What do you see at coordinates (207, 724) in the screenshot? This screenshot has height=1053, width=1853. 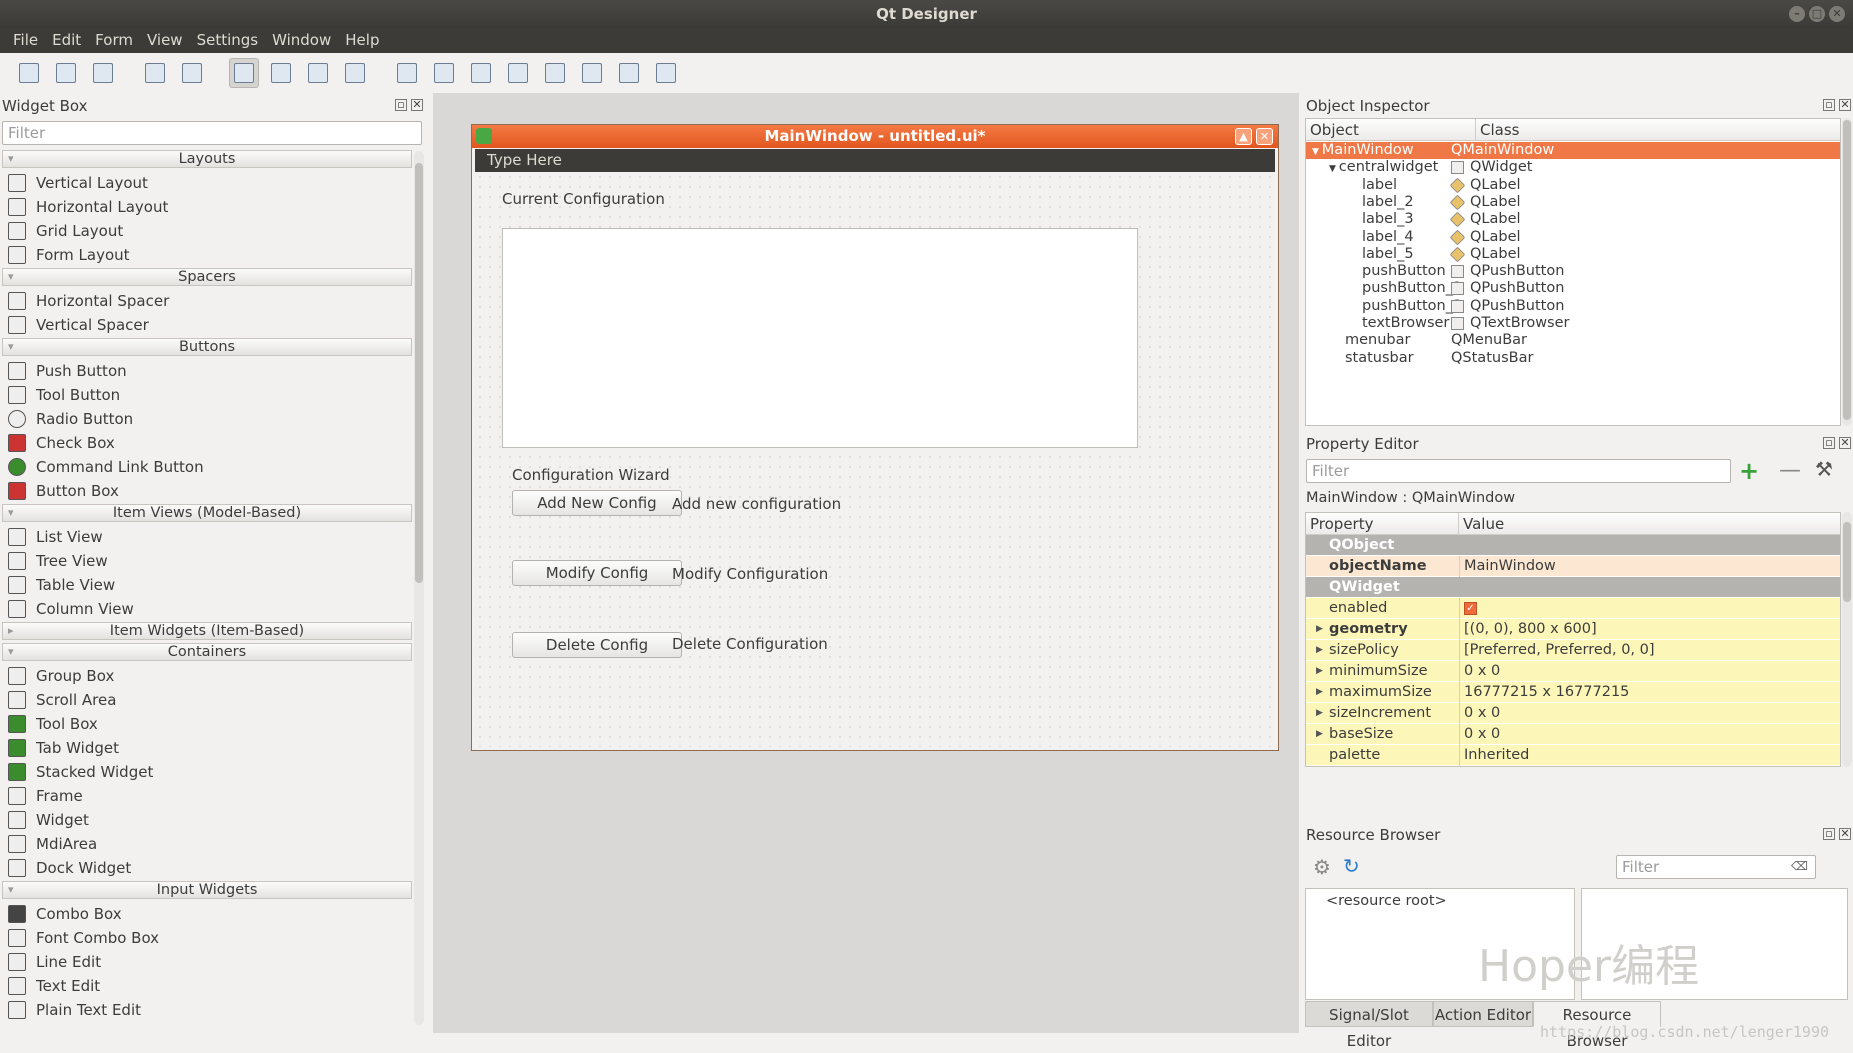 I see `widget-tool-box: Tool Box` at bounding box center [207, 724].